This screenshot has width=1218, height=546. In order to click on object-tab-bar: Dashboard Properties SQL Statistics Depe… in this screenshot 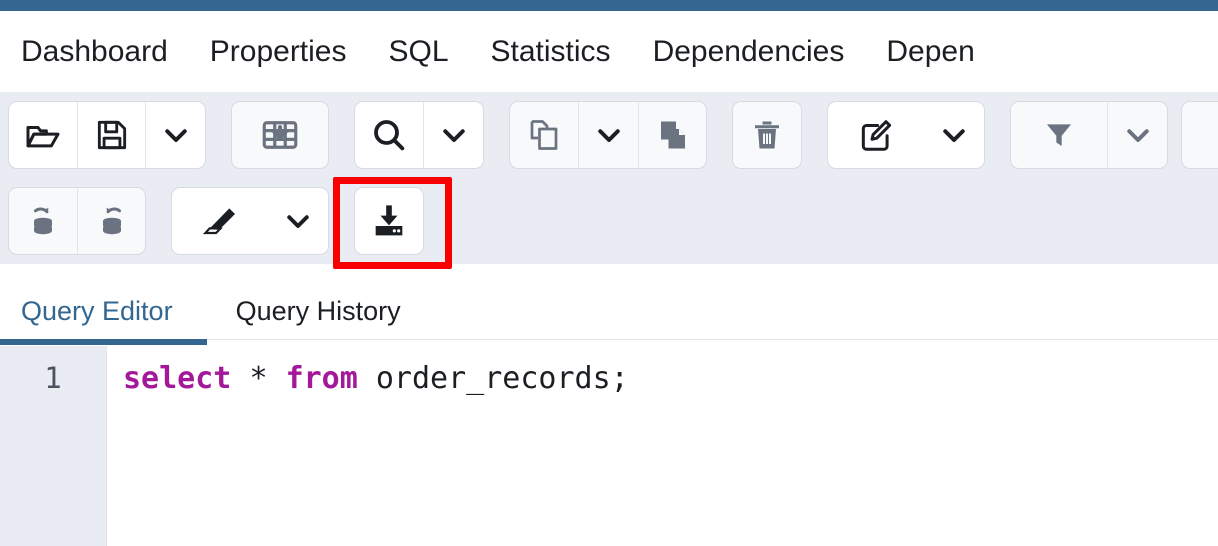, I will do `click(609, 51)`.